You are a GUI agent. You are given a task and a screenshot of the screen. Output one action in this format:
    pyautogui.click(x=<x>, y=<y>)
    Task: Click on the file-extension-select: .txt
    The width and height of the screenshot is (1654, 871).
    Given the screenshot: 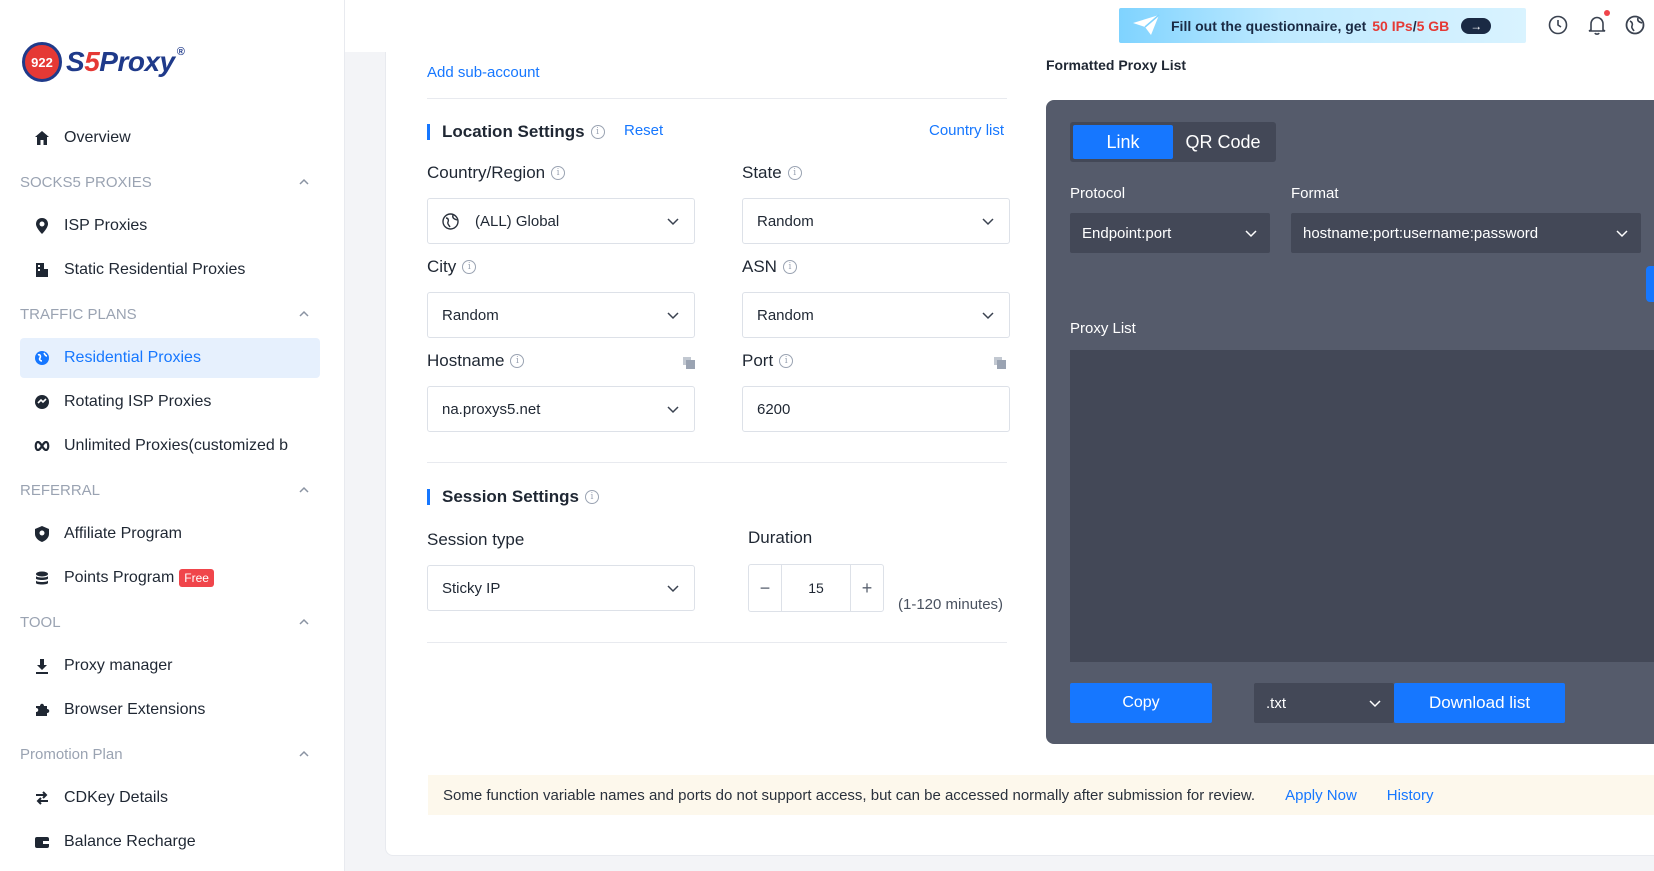 What is the action you would take?
    pyautogui.click(x=1324, y=703)
    